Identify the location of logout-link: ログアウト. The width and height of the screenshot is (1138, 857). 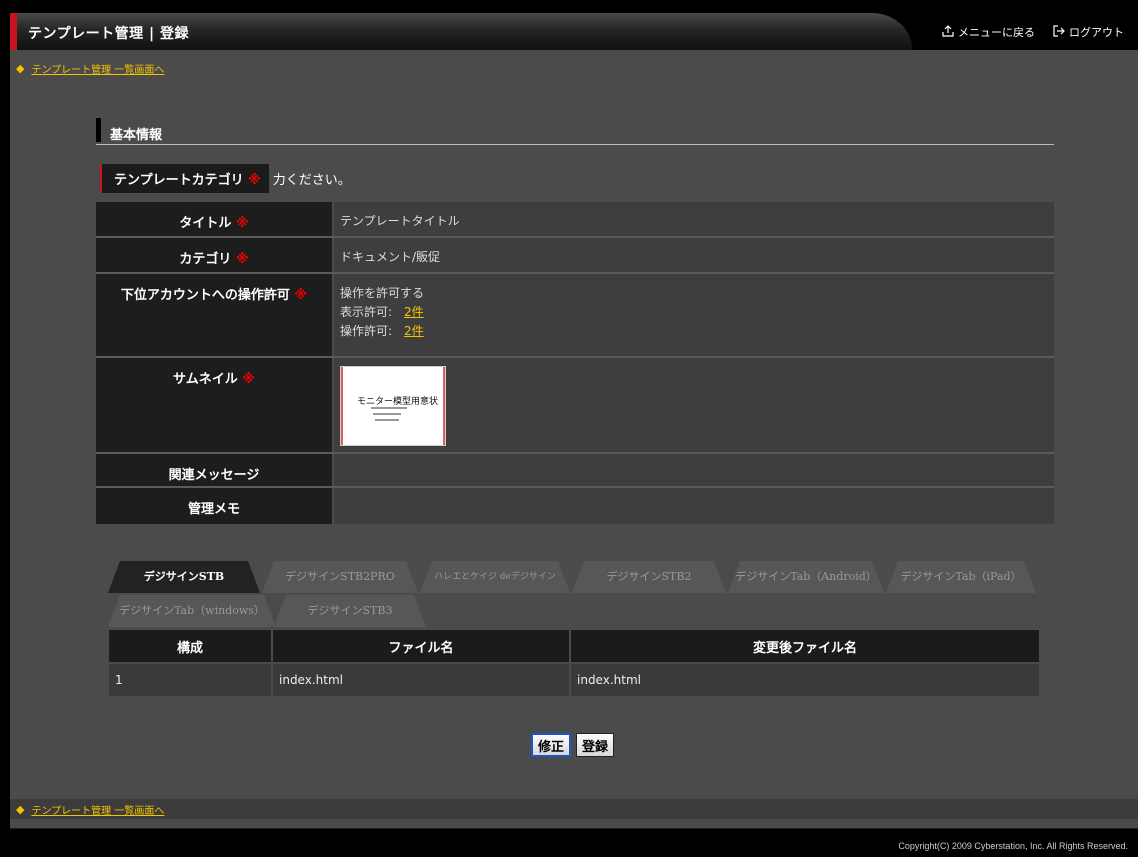
(1088, 32).